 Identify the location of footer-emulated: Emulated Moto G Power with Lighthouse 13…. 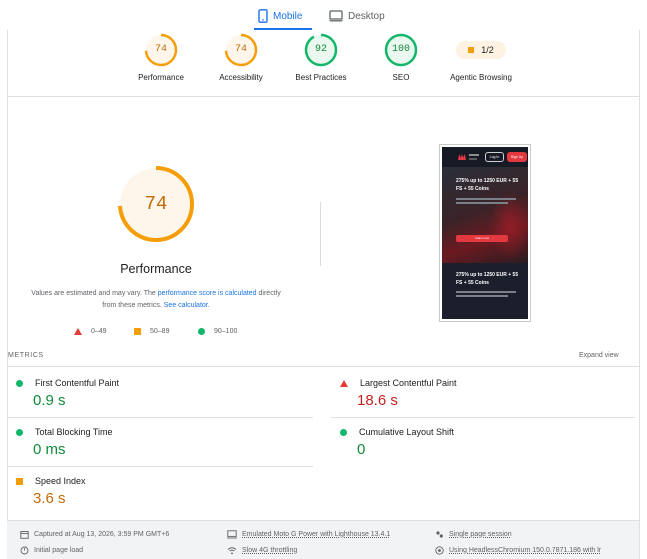
(308, 534).